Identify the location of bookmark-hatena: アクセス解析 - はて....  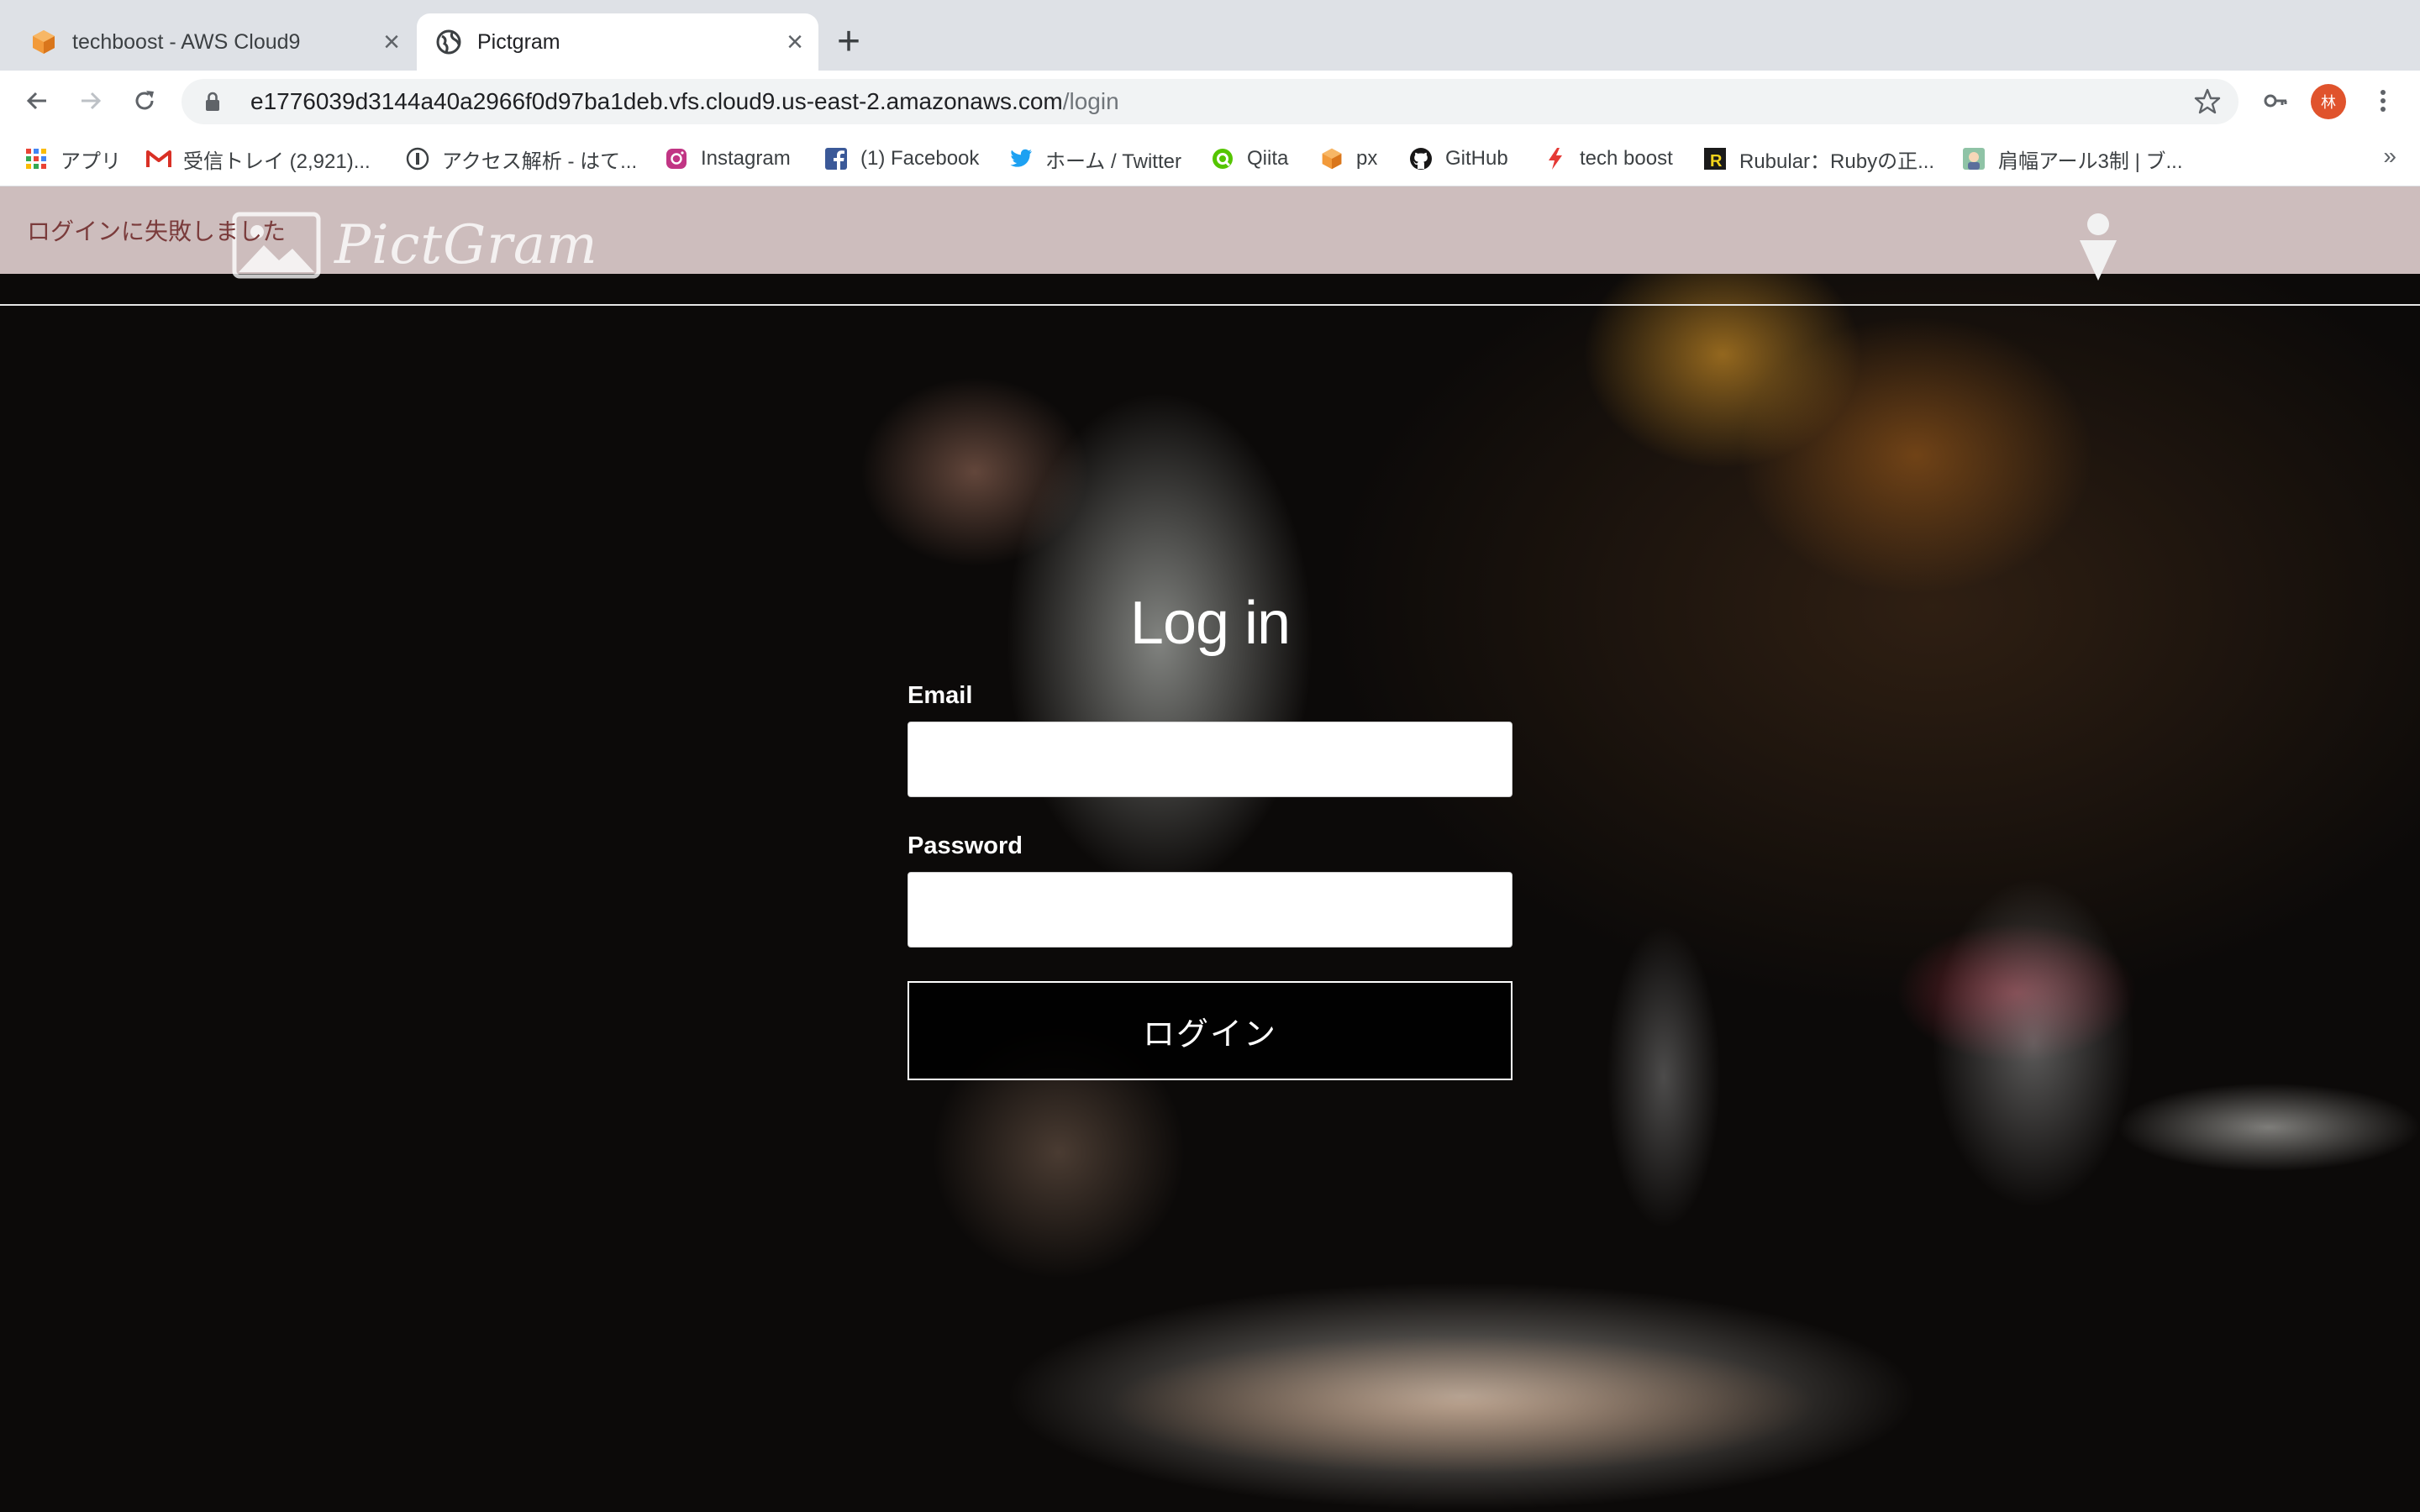
(521, 159).